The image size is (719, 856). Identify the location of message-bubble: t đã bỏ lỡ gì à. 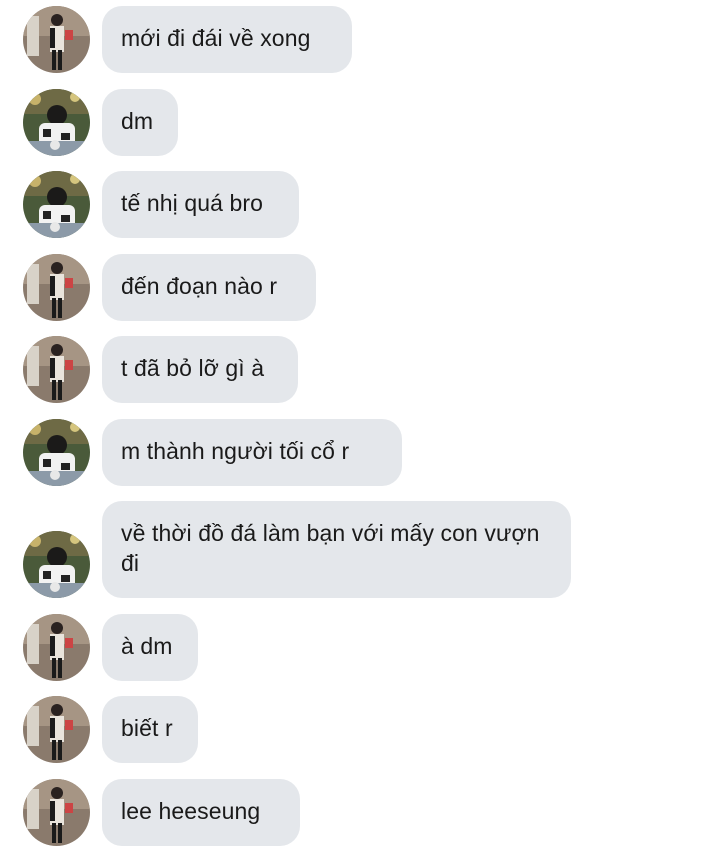
(200, 369).